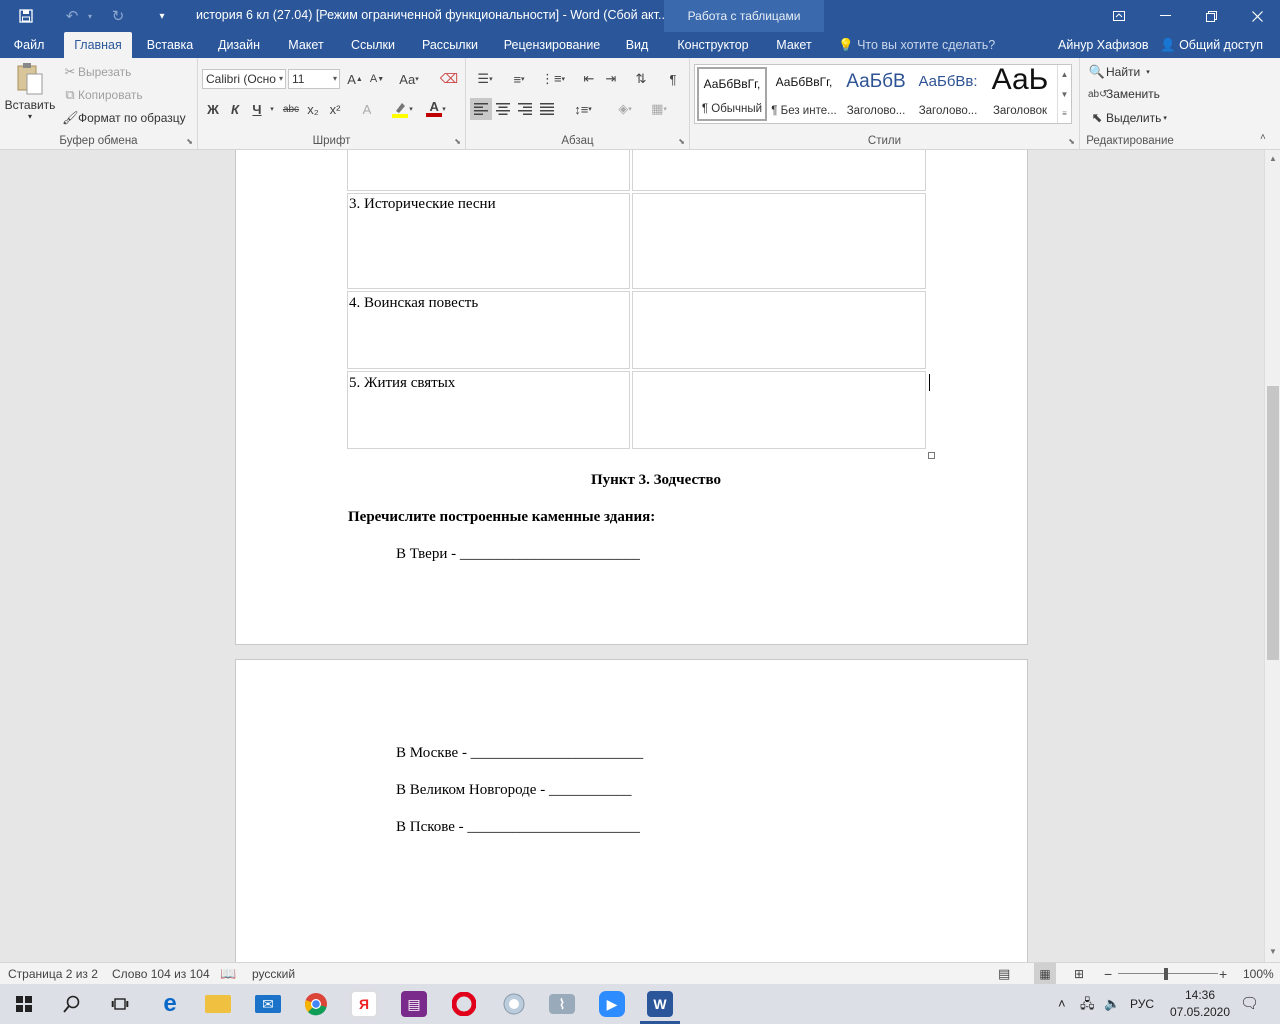 The image size is (1280, 1024). I want to click on user-account: Айнур Хафизов, so click(1103, 45).